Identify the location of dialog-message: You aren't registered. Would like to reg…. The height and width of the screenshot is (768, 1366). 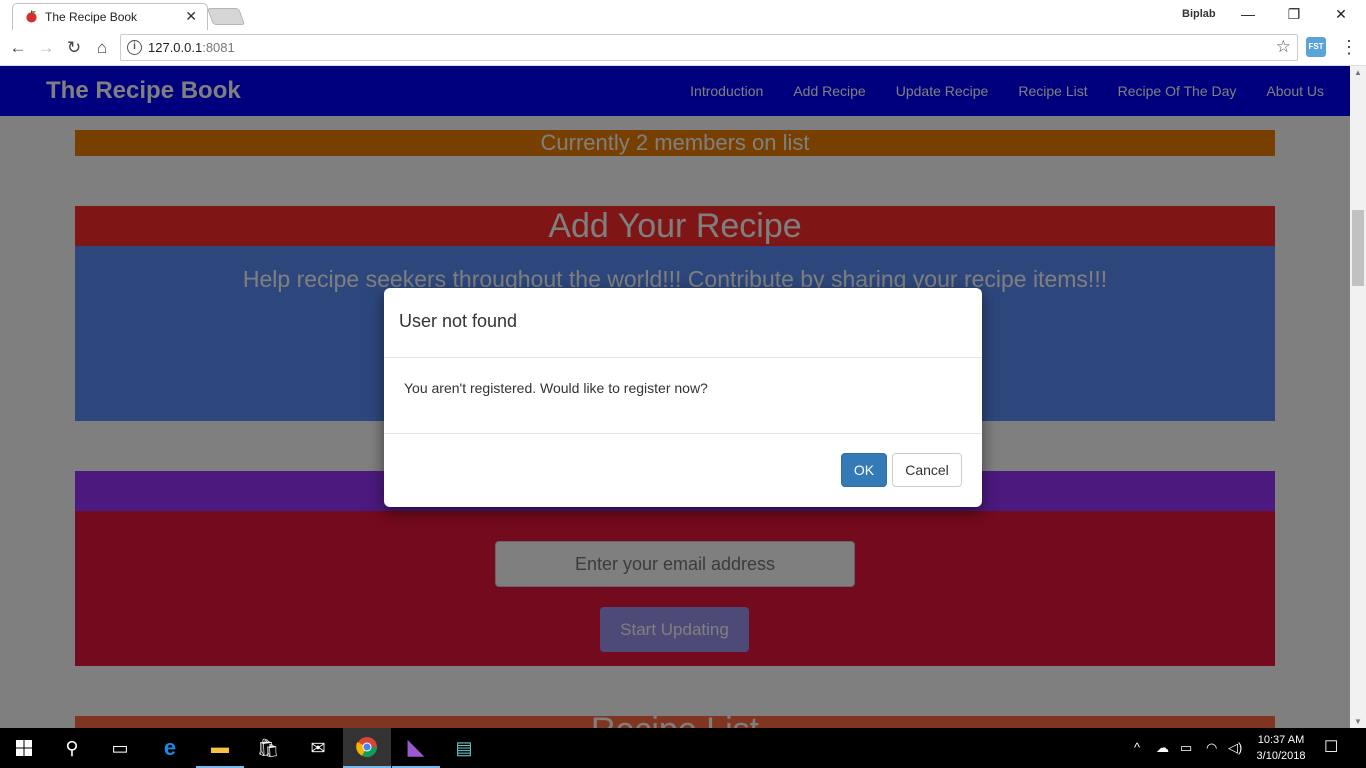
(683, 396).